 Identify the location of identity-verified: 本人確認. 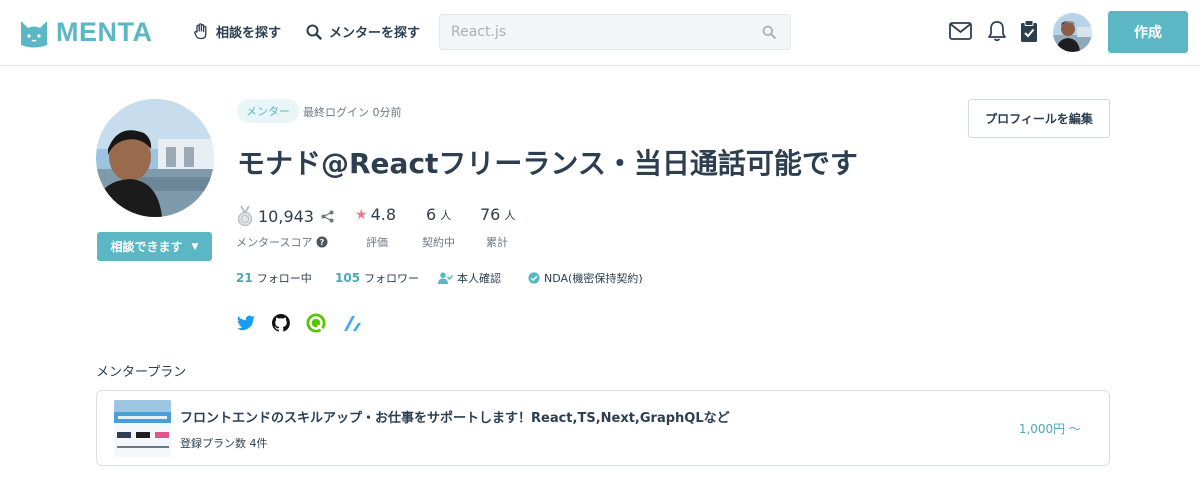
(469, 278).